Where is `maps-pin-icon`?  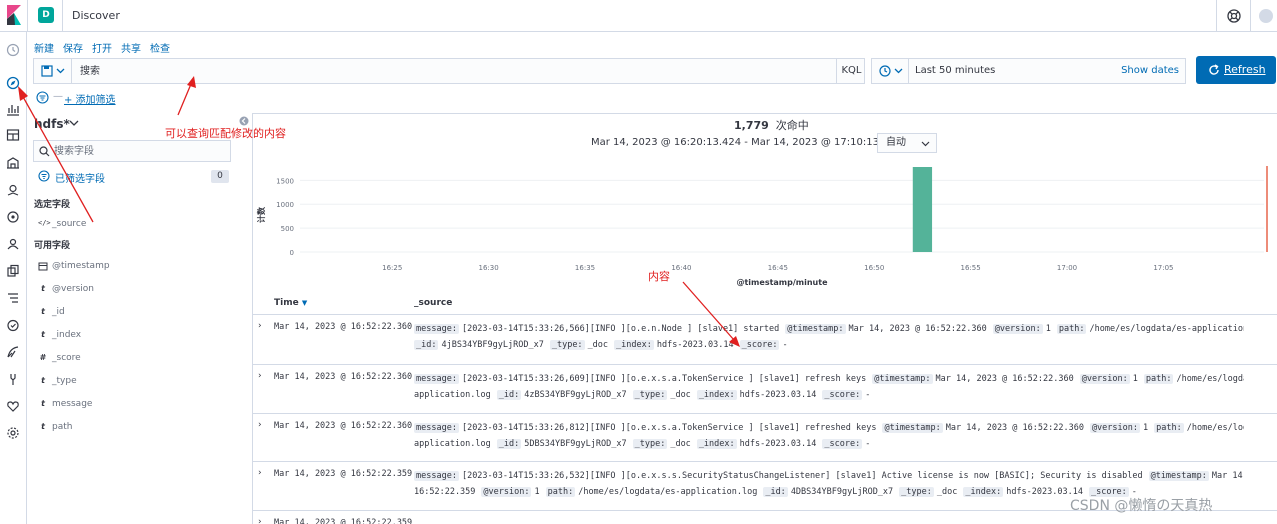
maps-pin-icon is located at coordinates (13, 190).